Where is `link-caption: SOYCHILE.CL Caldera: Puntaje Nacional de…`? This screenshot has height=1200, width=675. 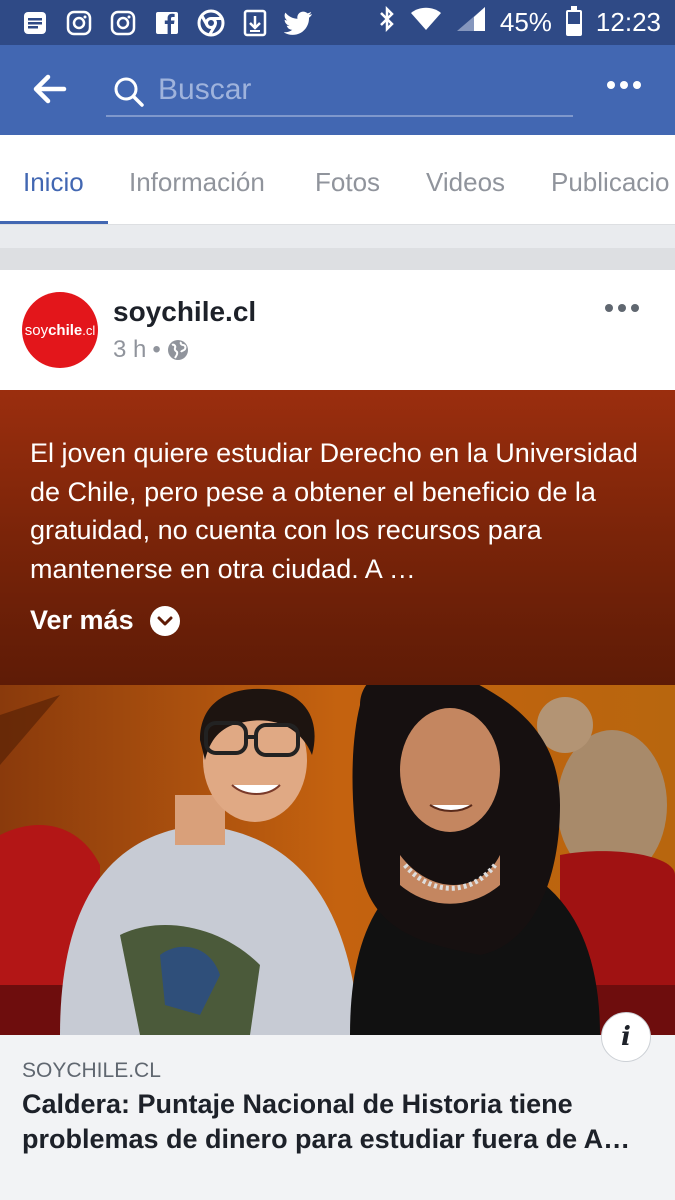
link-caption: SOYCHILE.CL Caldera: Puntaje Nacional de… is located at coordinates (337, 1117).